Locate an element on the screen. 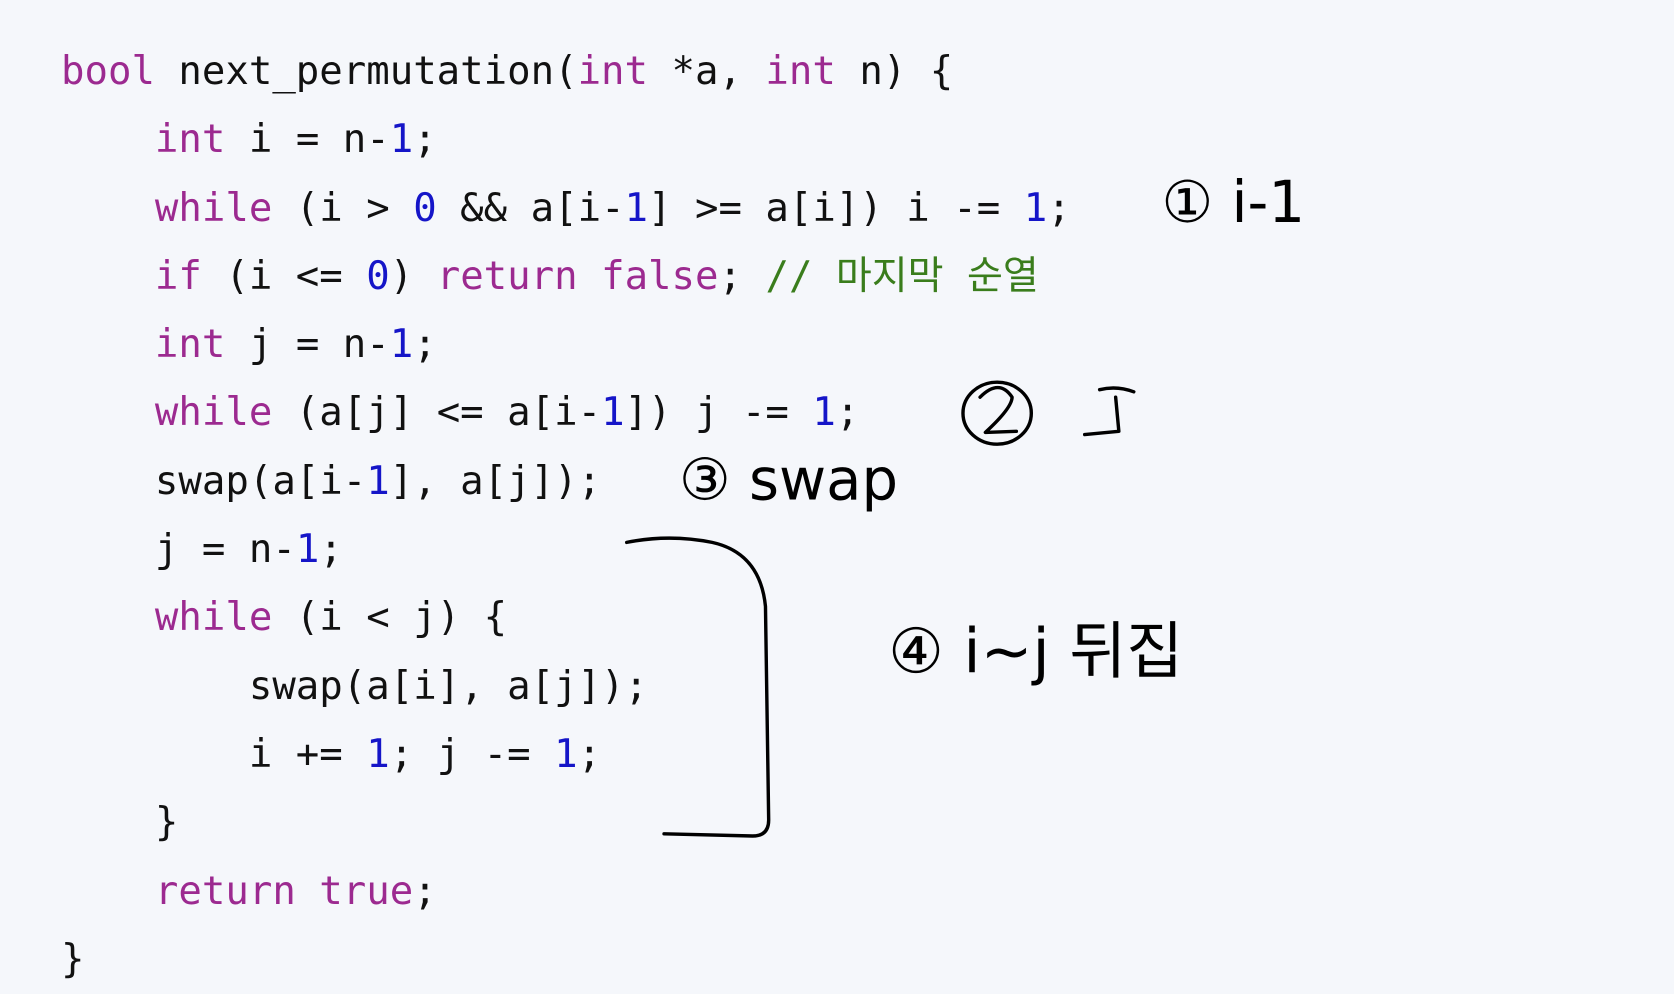 This screenshot has width=1674, height=994. code-line: return true; is located at coordinates (566, 892).